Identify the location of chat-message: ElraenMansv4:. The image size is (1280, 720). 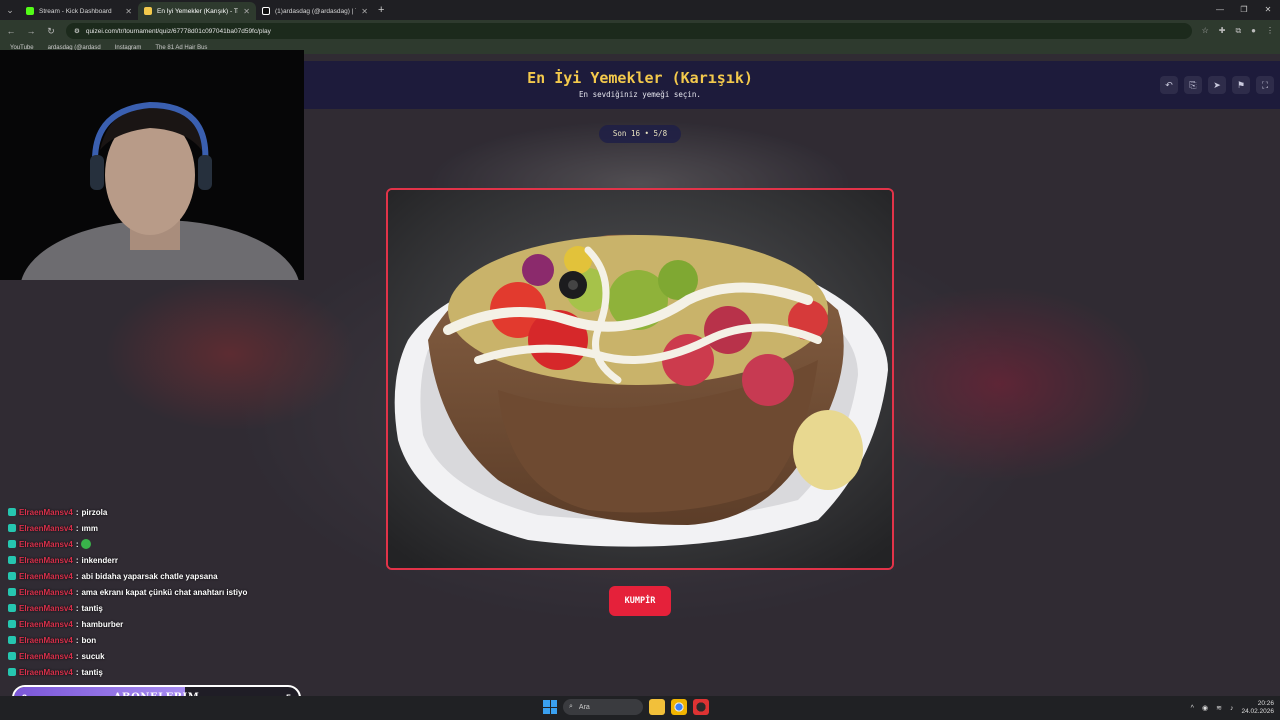
(153, 544).